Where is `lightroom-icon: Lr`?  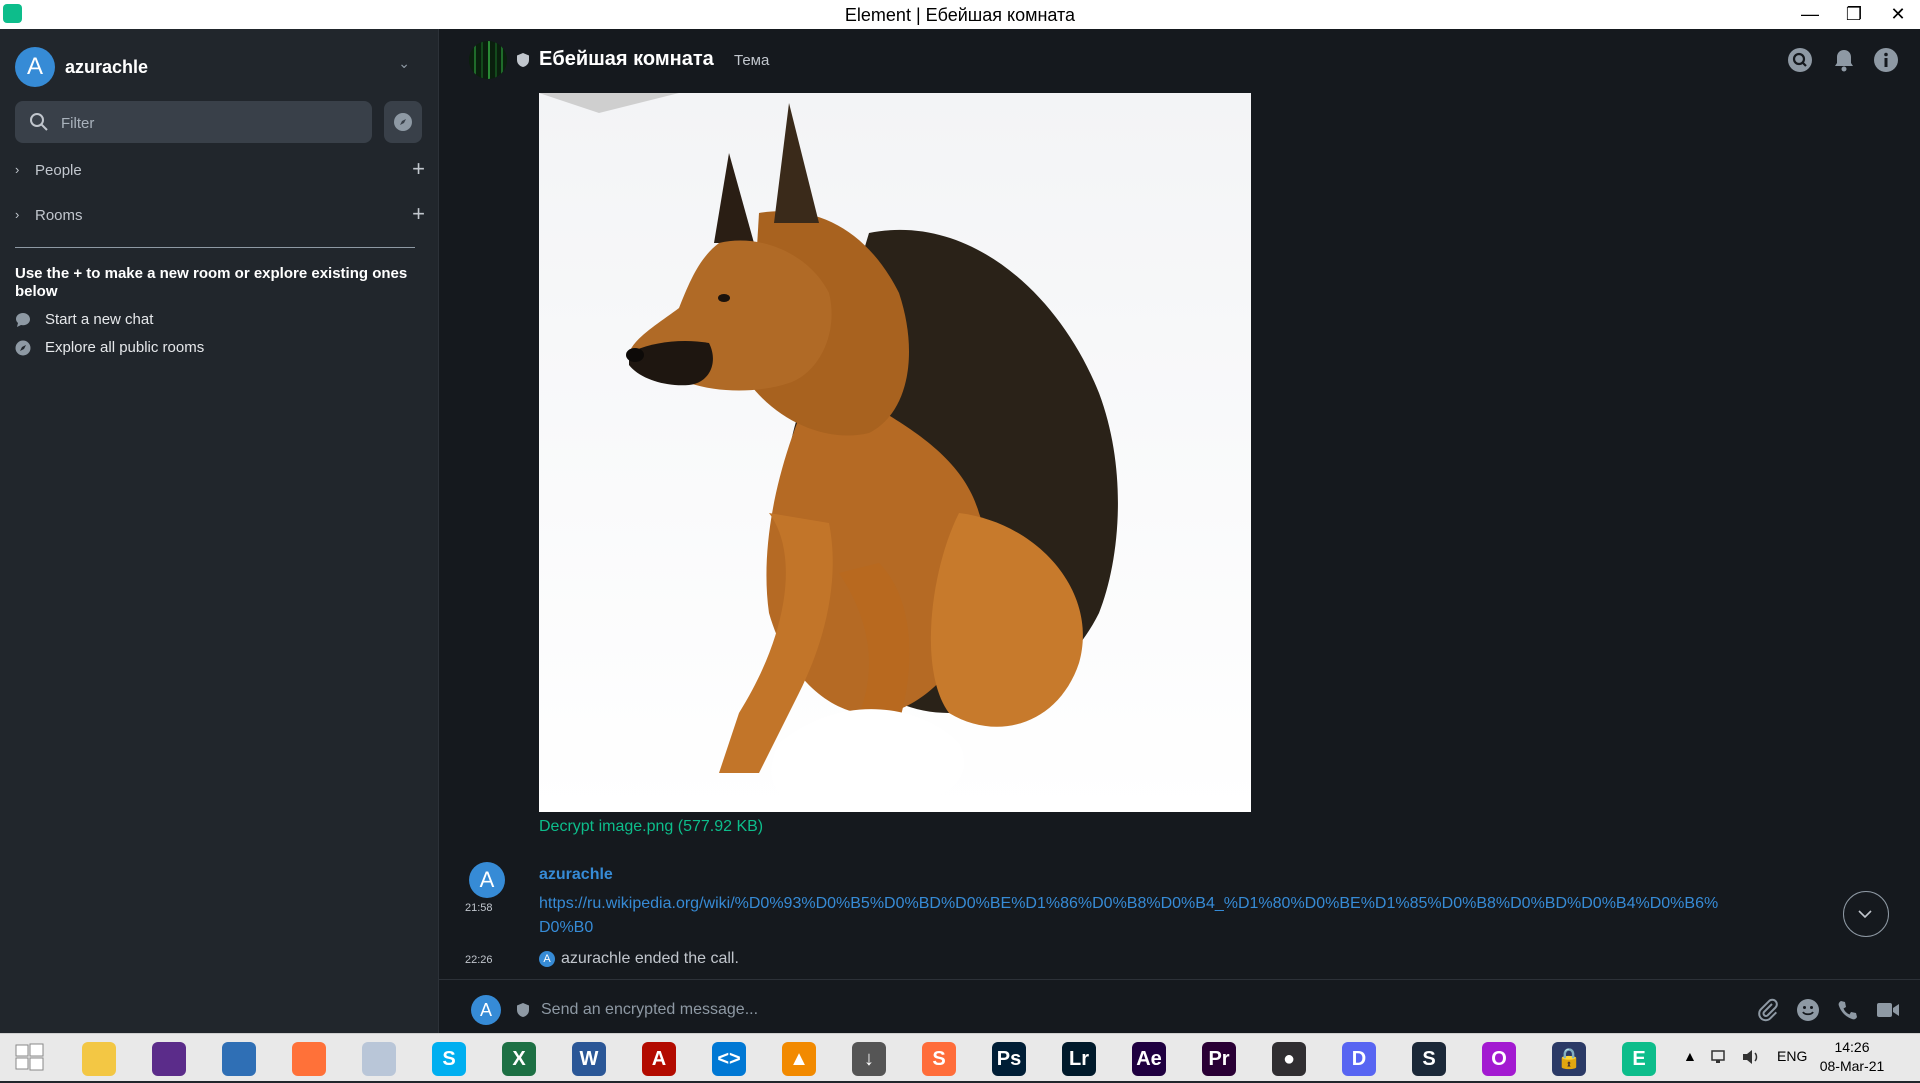
lightroom-icon: Lr is located at coordinates (1079, 1059).